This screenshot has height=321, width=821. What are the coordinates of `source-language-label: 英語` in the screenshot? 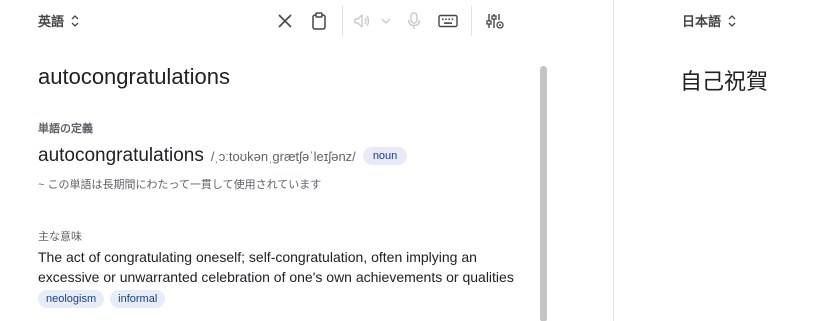 It's located at (51, 21).